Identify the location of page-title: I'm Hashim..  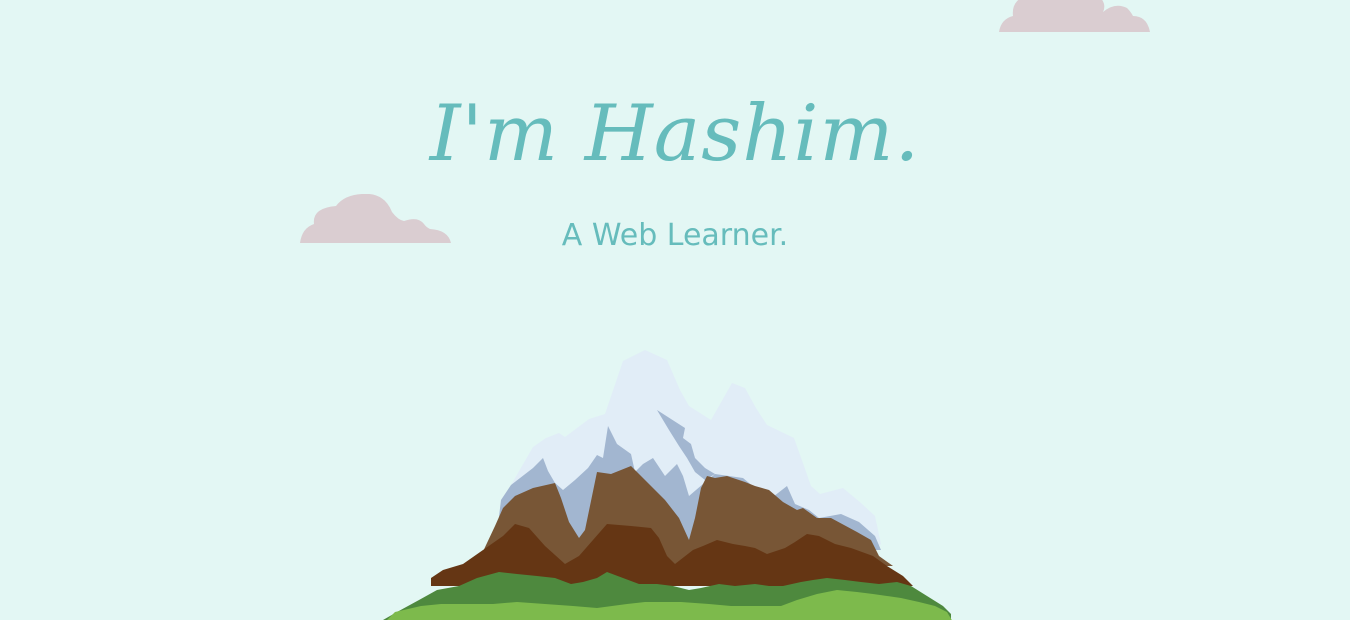
(675, 134).